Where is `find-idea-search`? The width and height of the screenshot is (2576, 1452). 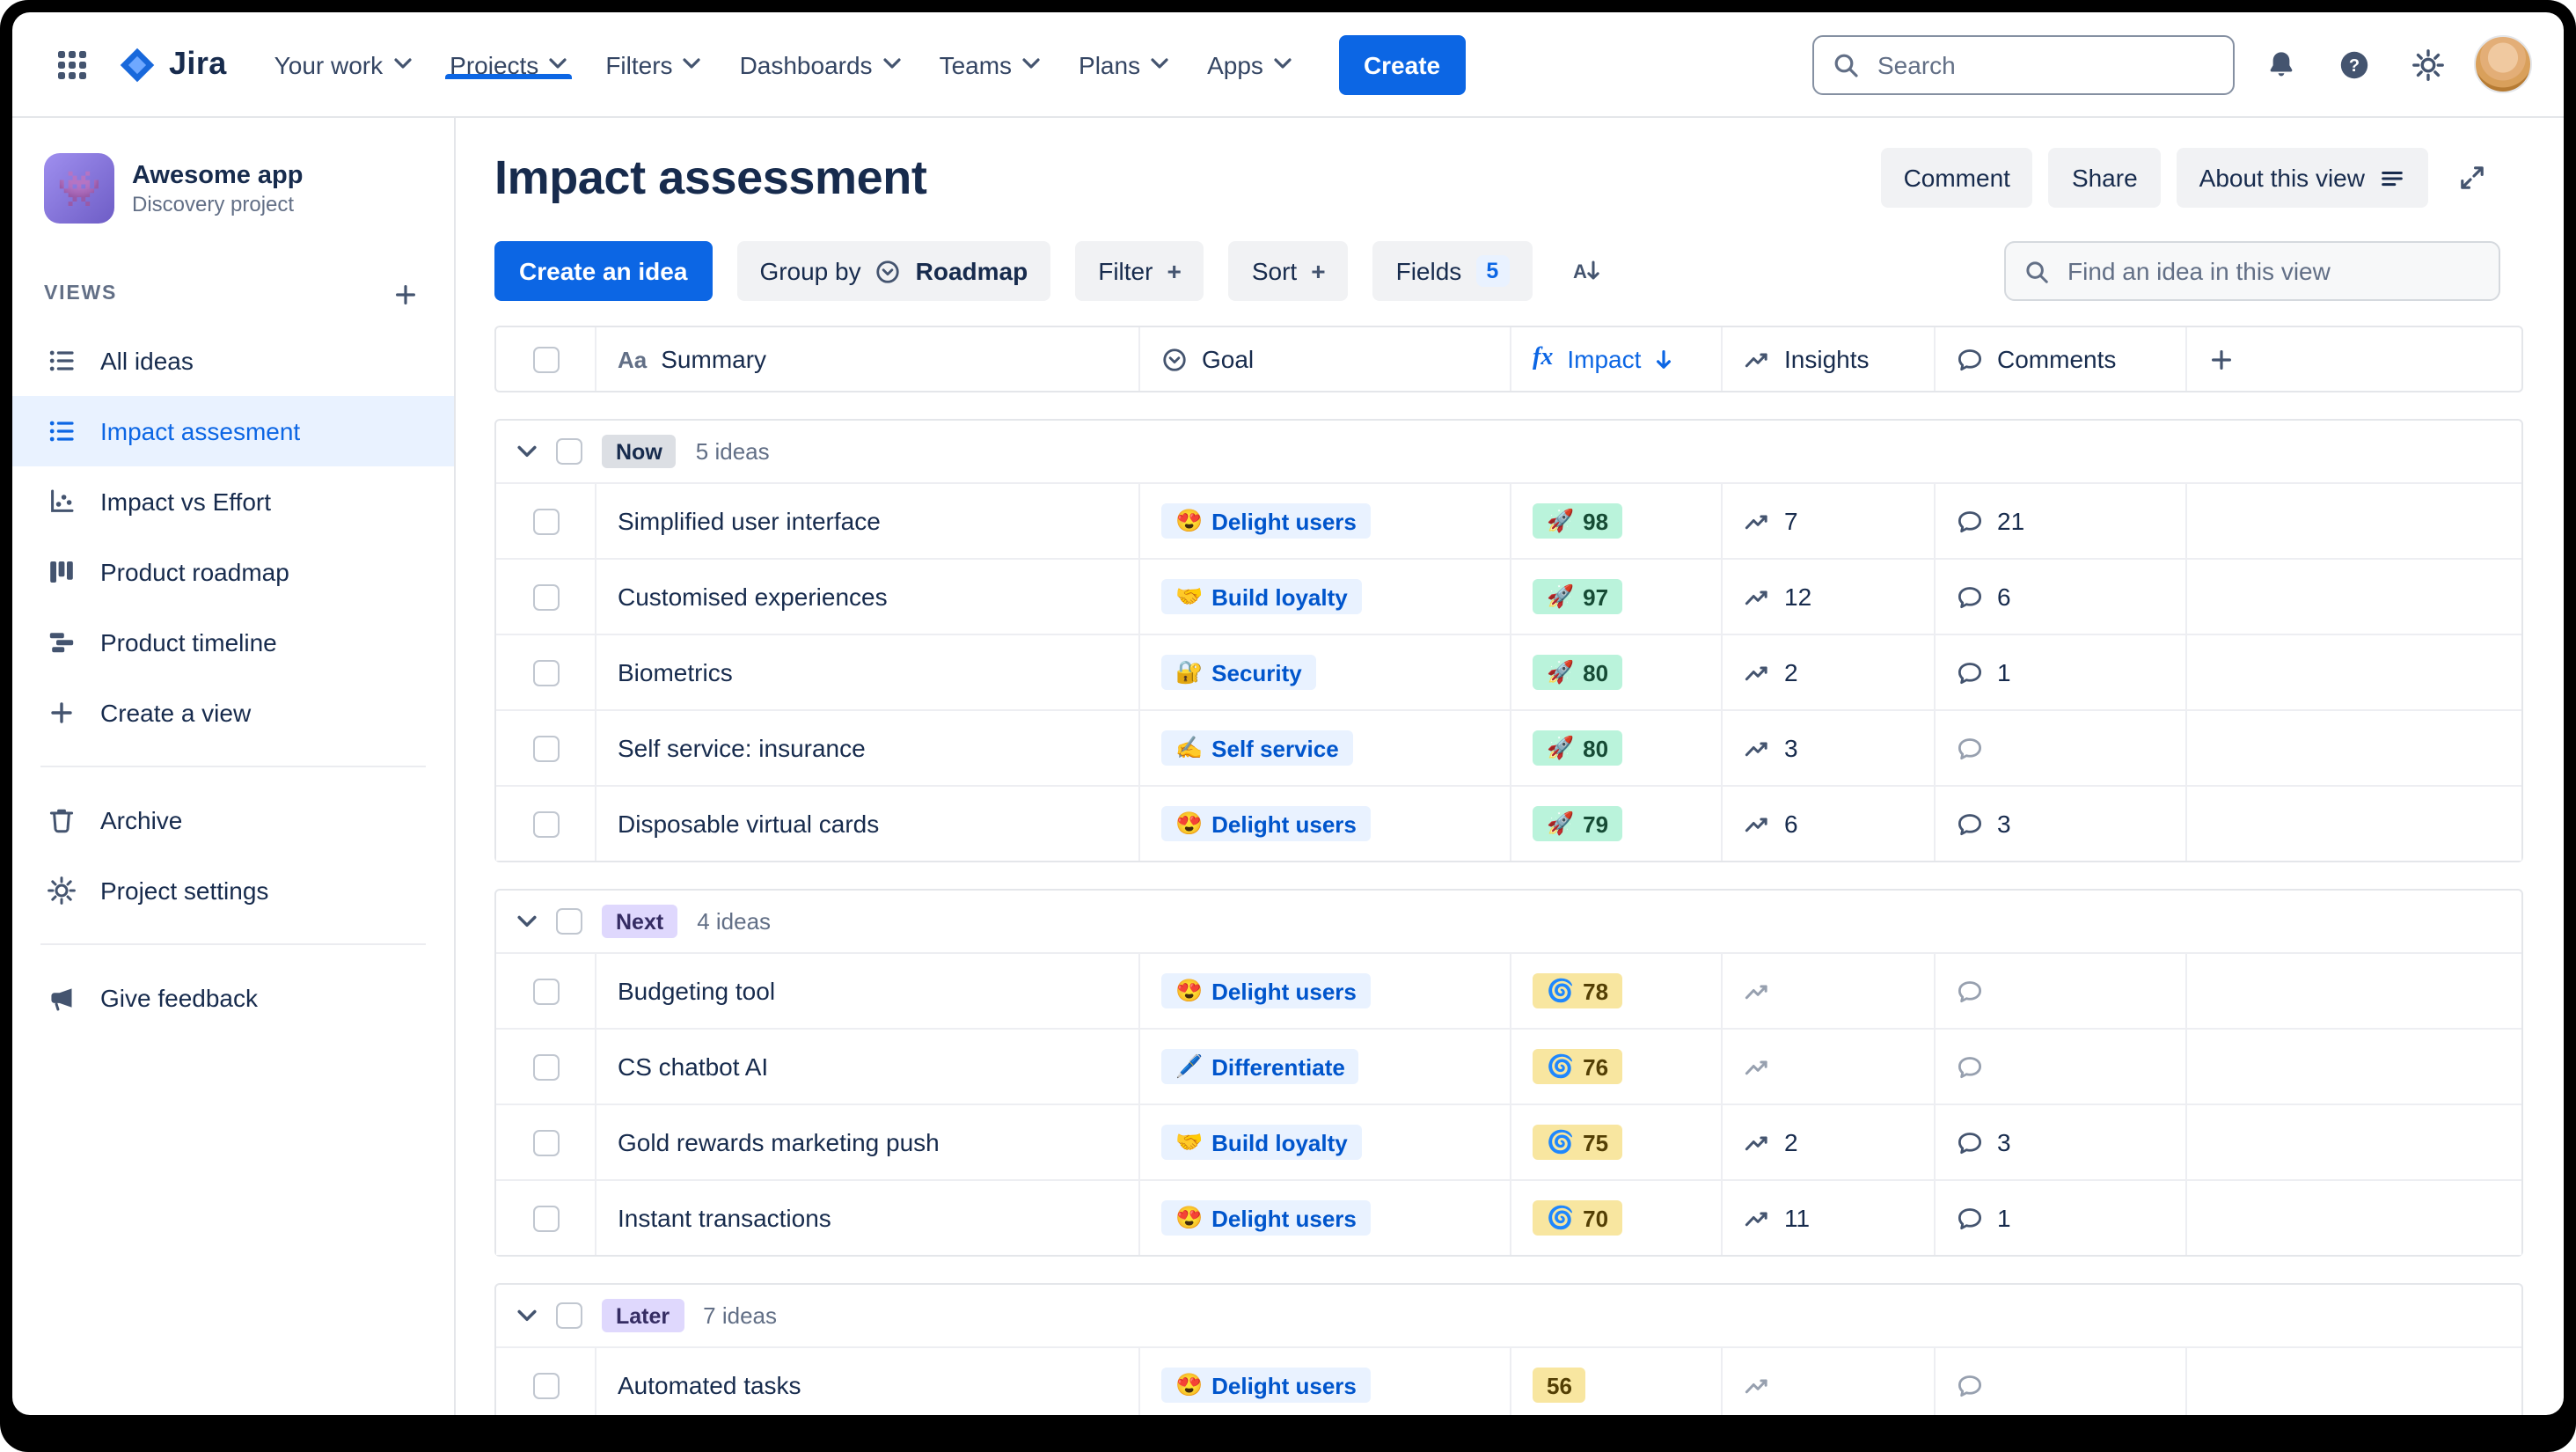 find-idea-search is located at coordinates (2252, 271).